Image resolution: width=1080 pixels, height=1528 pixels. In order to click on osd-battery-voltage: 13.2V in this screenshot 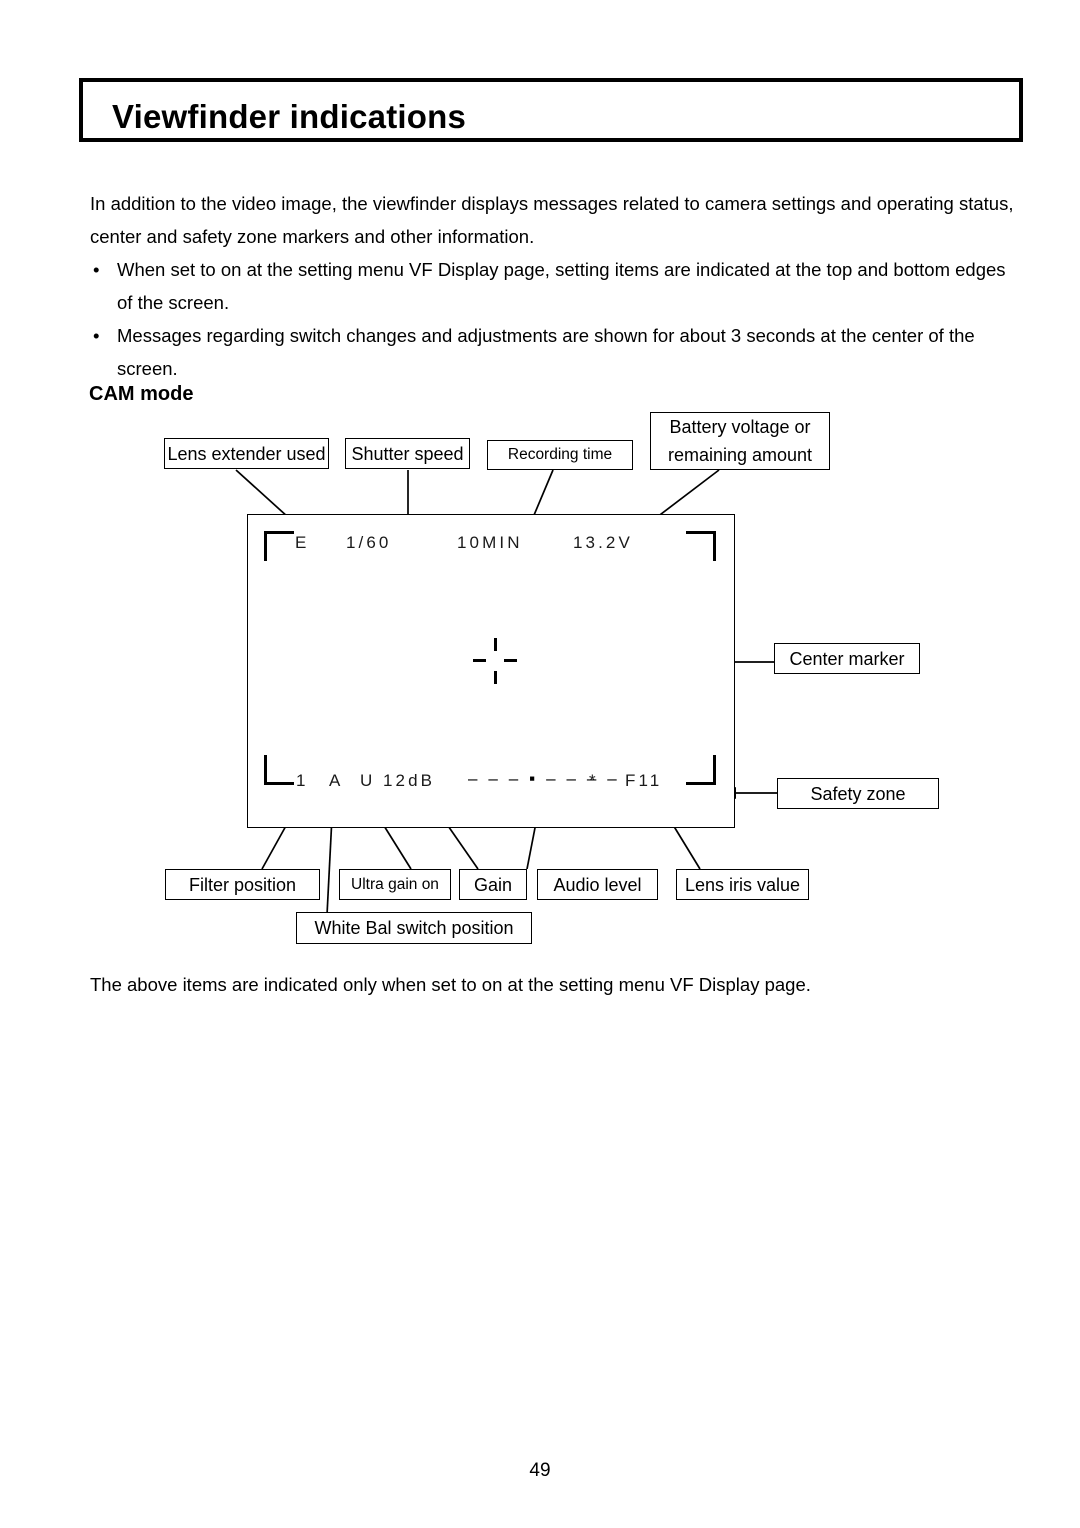, I will do `click(603, 542)`.